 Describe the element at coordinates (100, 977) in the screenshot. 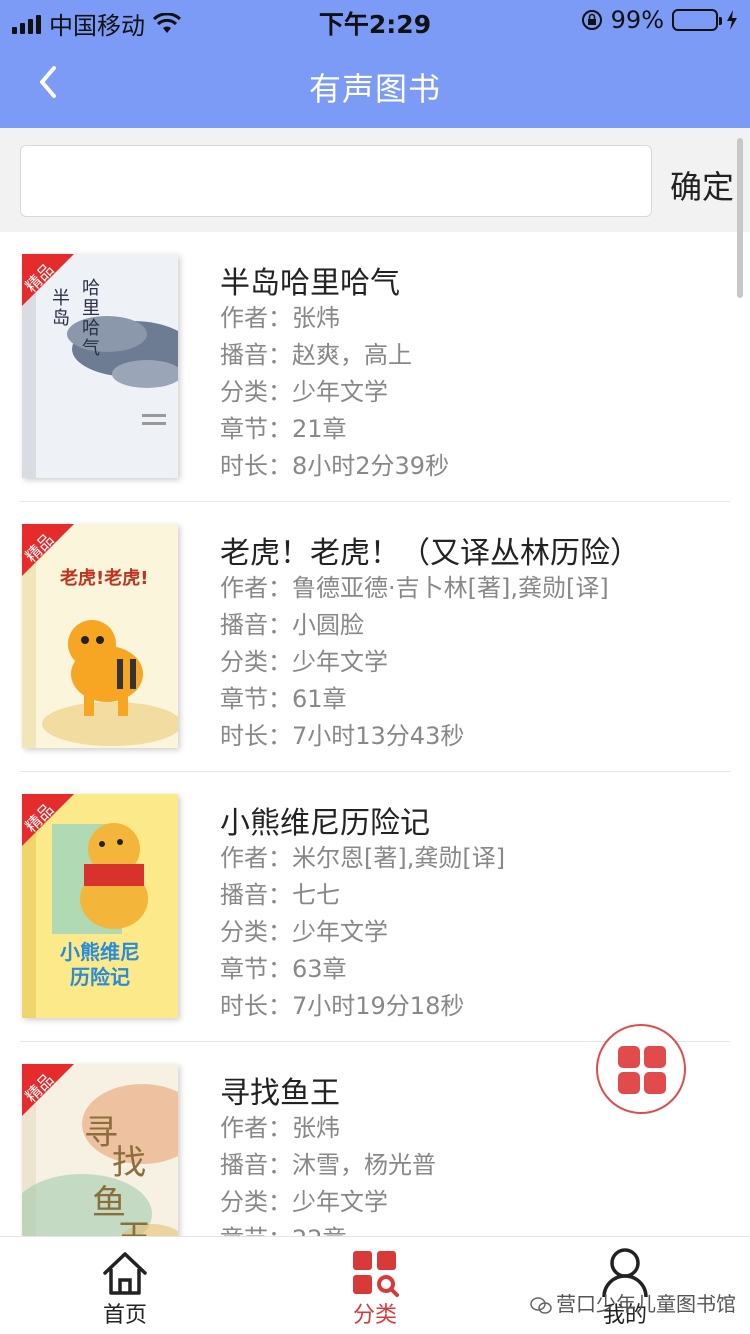

I see `svg-text: 历险记` at that location.